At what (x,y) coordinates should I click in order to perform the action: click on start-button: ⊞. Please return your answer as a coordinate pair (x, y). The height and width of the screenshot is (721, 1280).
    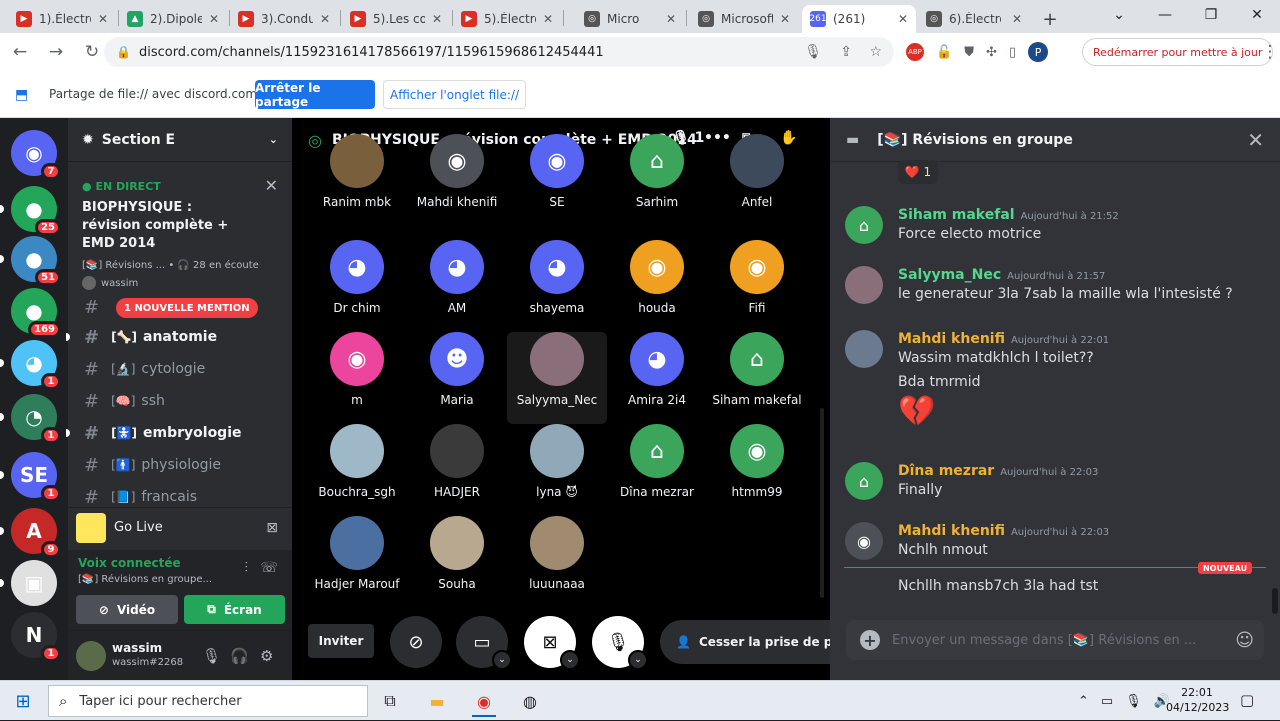
    Looking at the image, I should click on (23, 701).